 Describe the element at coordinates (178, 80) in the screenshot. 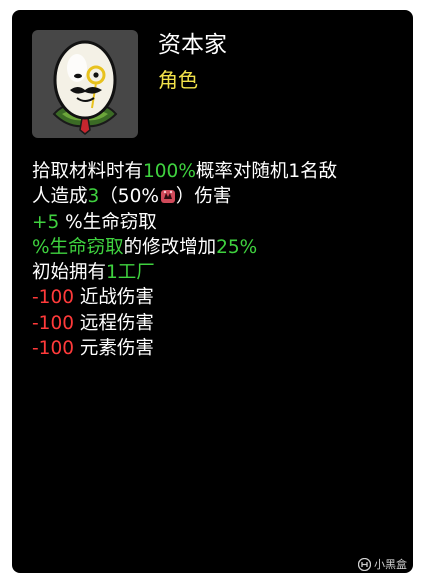

I see `item-category: 角色` at that location.